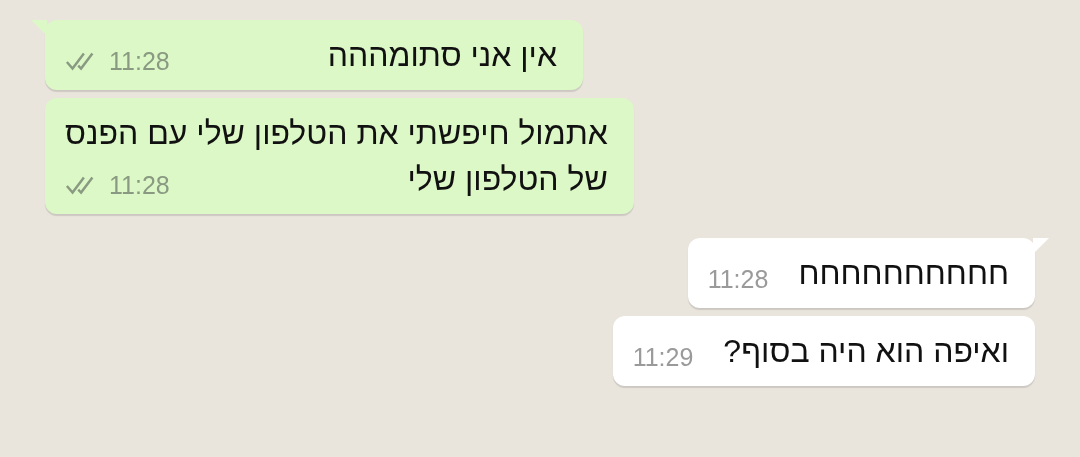  Describe the element at coordinates (507, 179) in the screenshot. I see `message-text: של הטלפון שלי` at that location.